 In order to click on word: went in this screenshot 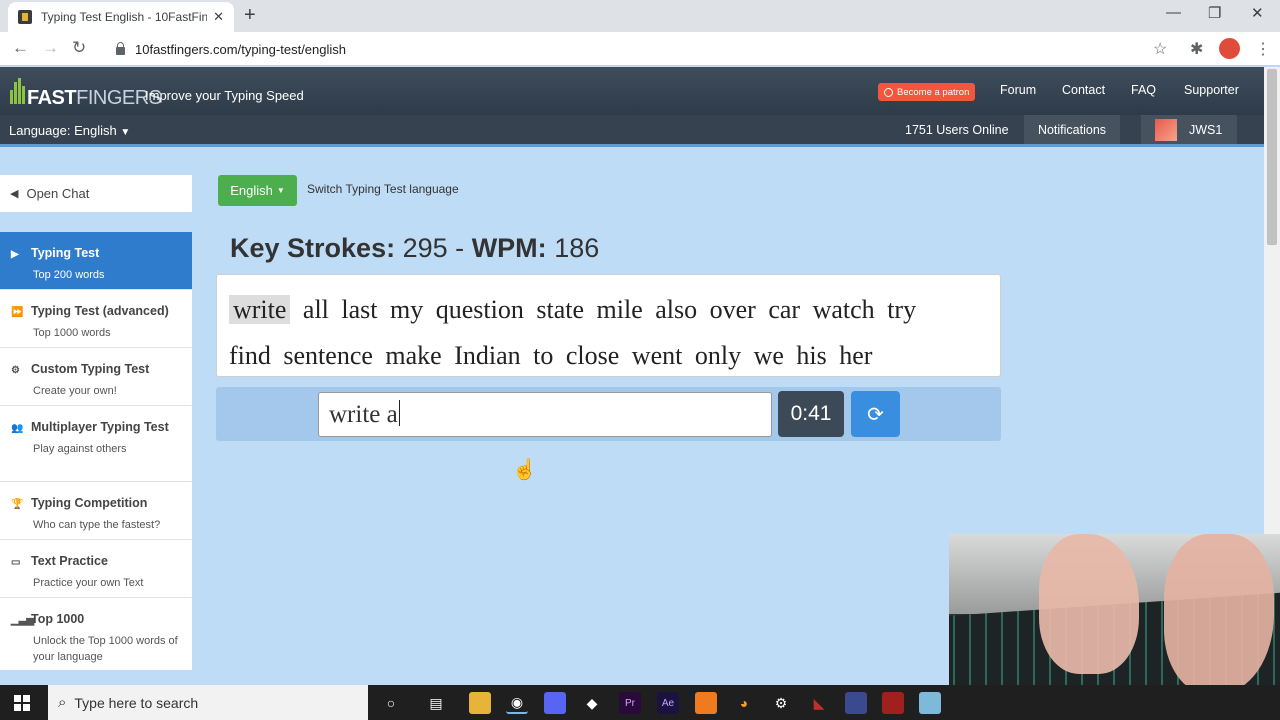, I will do `click(657, 355)`.